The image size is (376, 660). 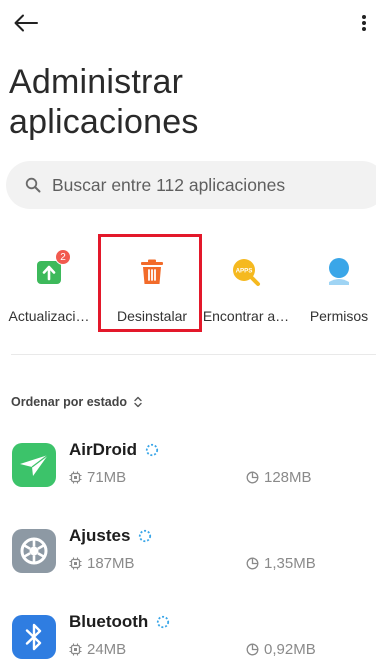 I want to click on more-options-button, so click(x=364, y=23).